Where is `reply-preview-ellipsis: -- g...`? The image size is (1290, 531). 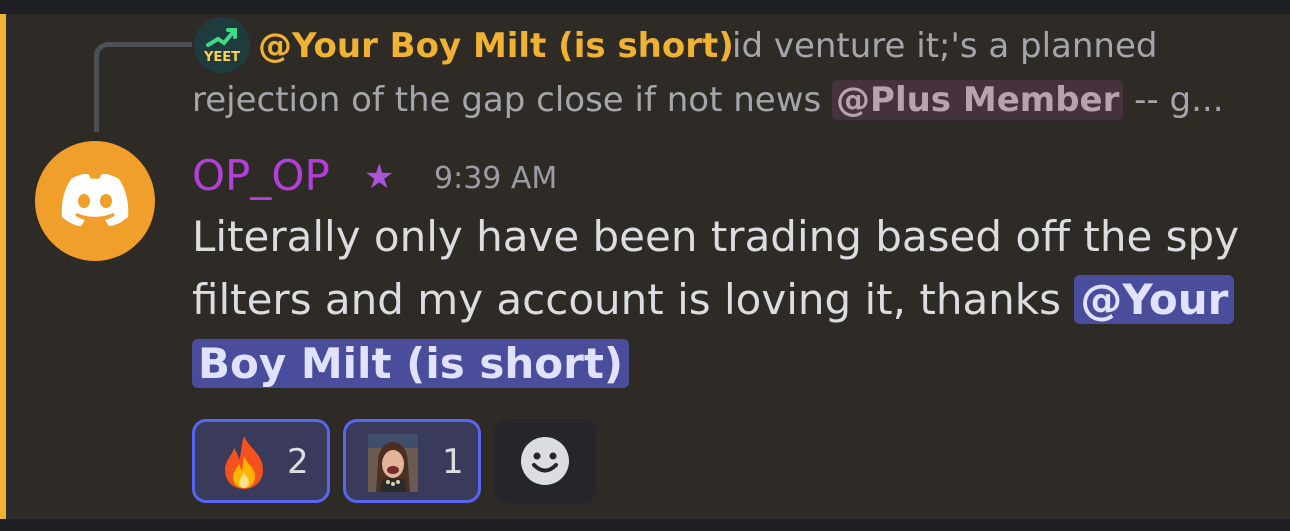
reply-preview-ellipsis: -- g... is located at coordinates (1173, 100).